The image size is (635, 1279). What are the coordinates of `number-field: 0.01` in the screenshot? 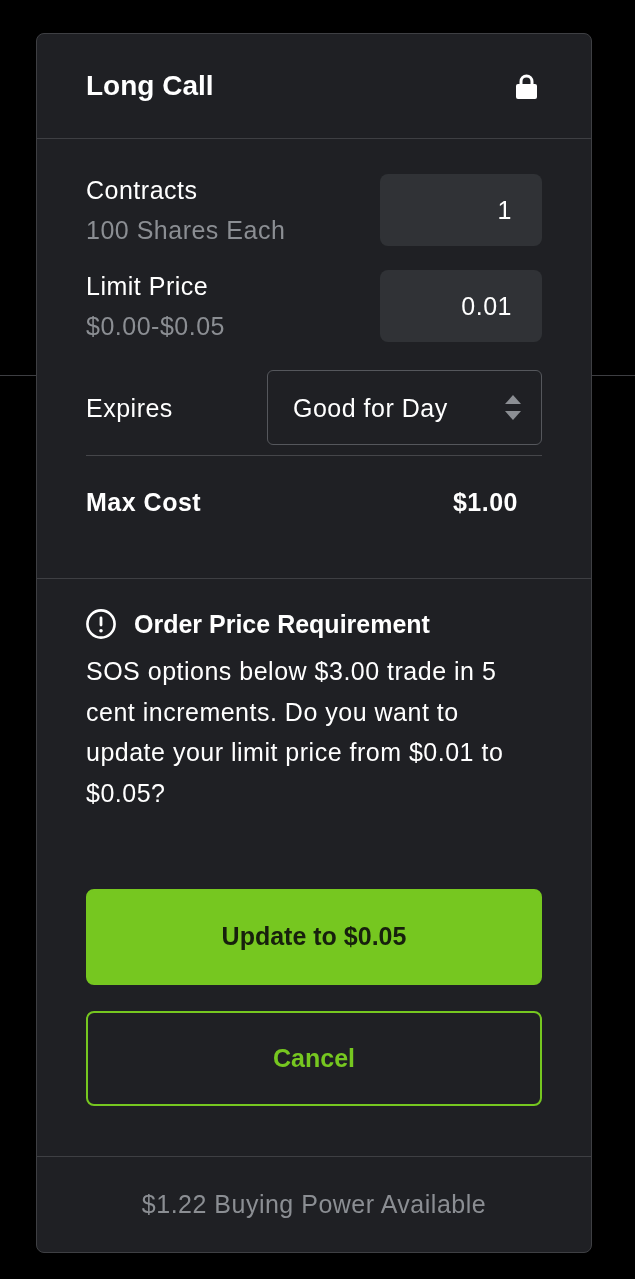 It's located at (461, 306).